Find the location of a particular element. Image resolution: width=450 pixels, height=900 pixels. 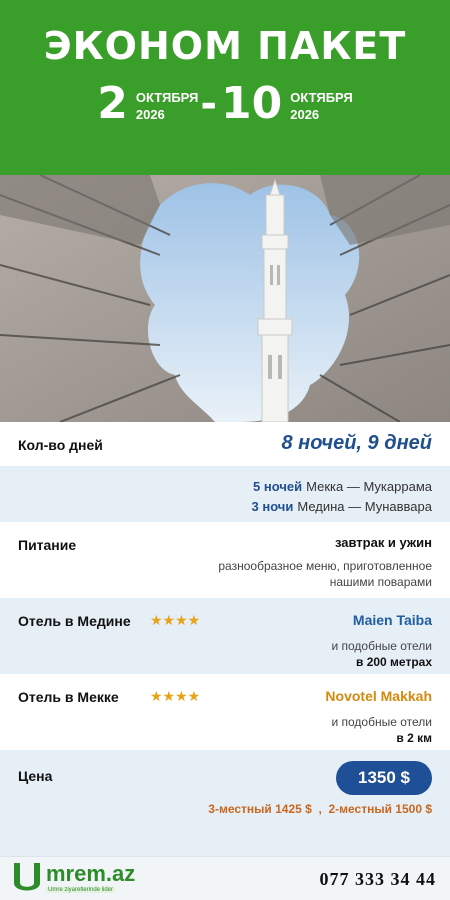

mecca-nights-line: 5 ночей Мекка — Мукаррама is located at coordinates (342, 486).